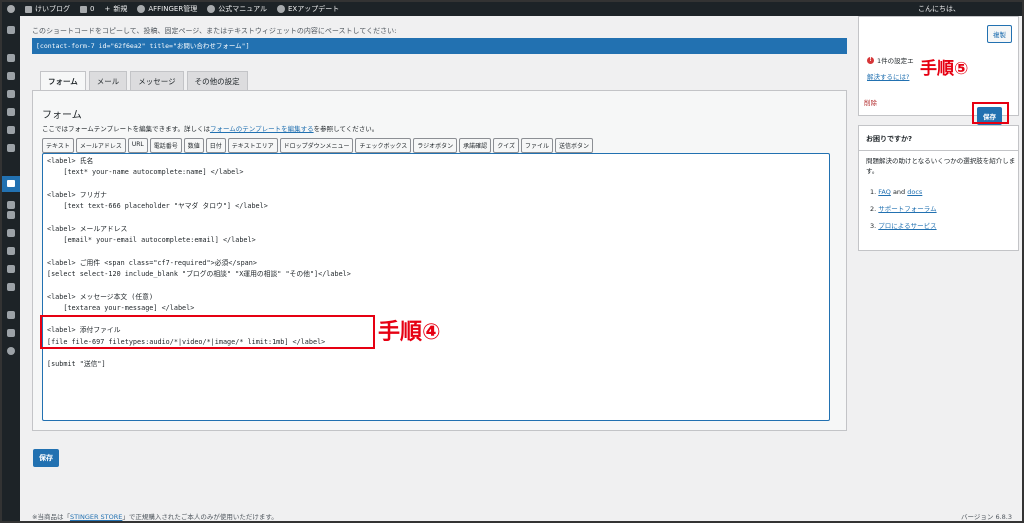  What do you see at coordinates (11, 287) in the screenshot?
I see `settings-panel-icon` at bounding box center [11, 287].